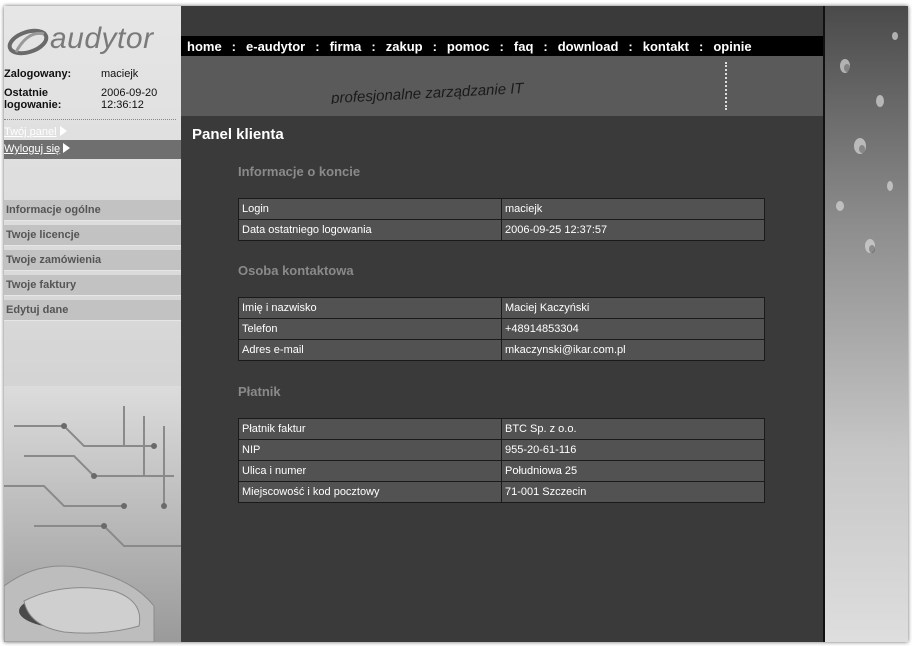  Describe the element at coordinates (26, 93) in the screenshot. I see `last-login-label-1: Ostatnie` at that location.